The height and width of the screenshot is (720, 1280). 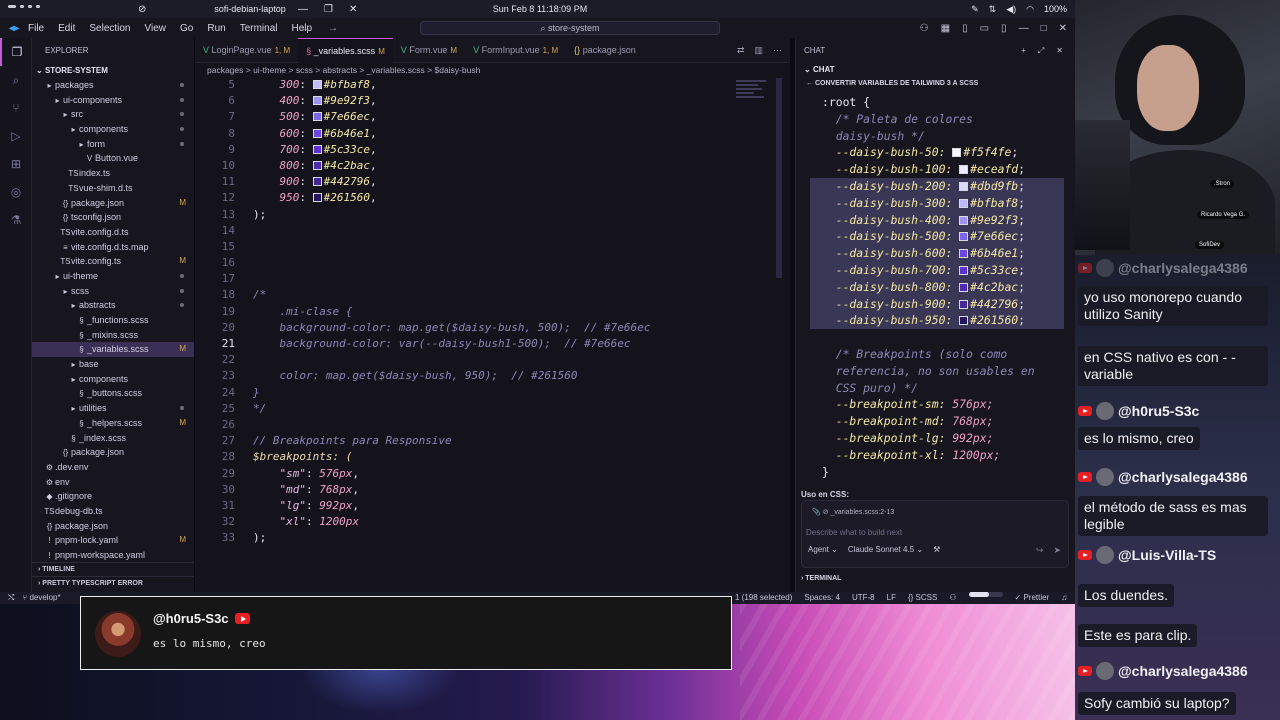 I want to click on chat-subheader: ⌄ CHAT, so click(x=935, y=70).